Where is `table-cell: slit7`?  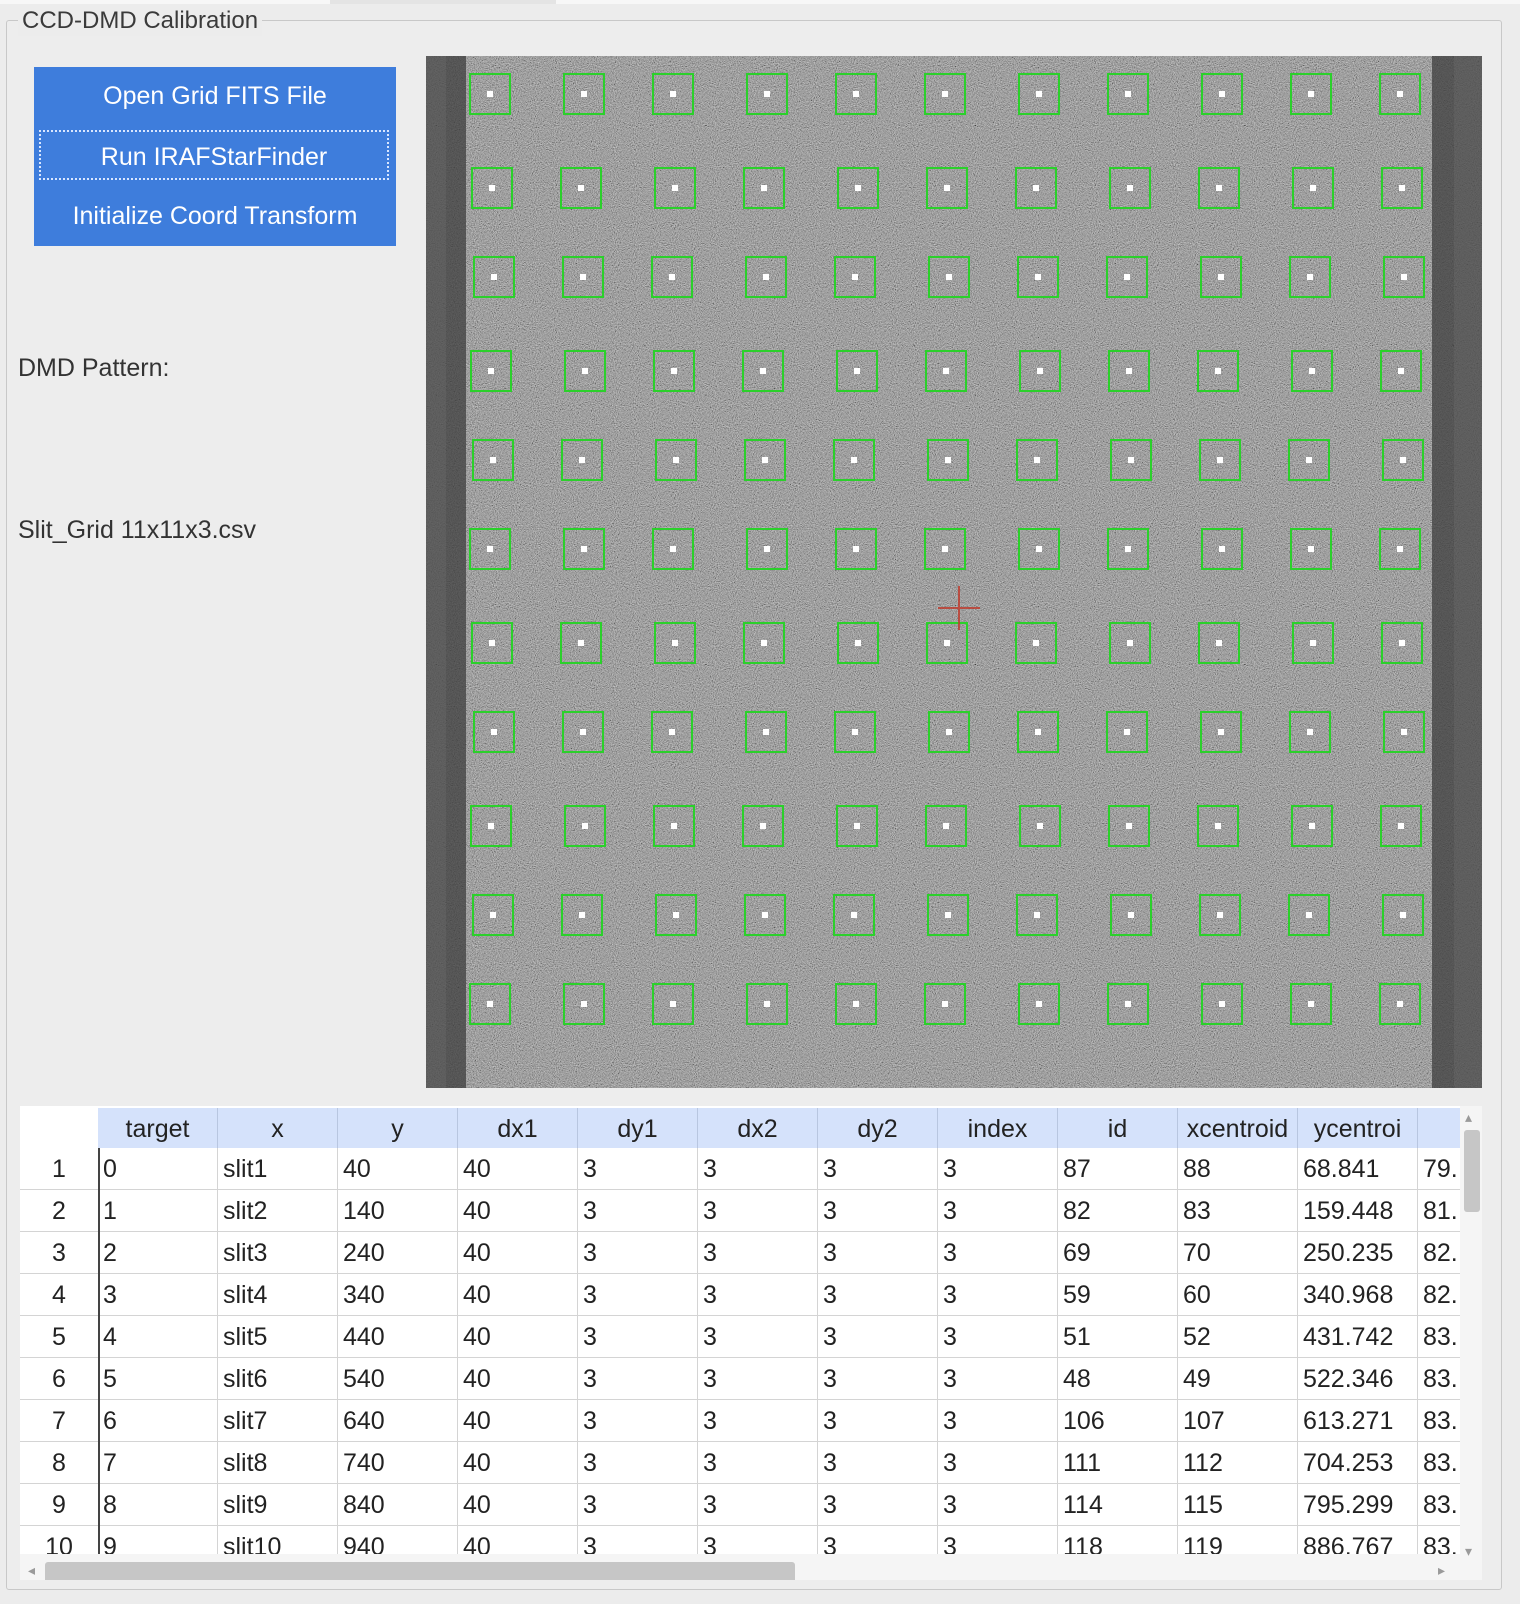 table-cell: slit7 is located at coordinates (278, 1421).